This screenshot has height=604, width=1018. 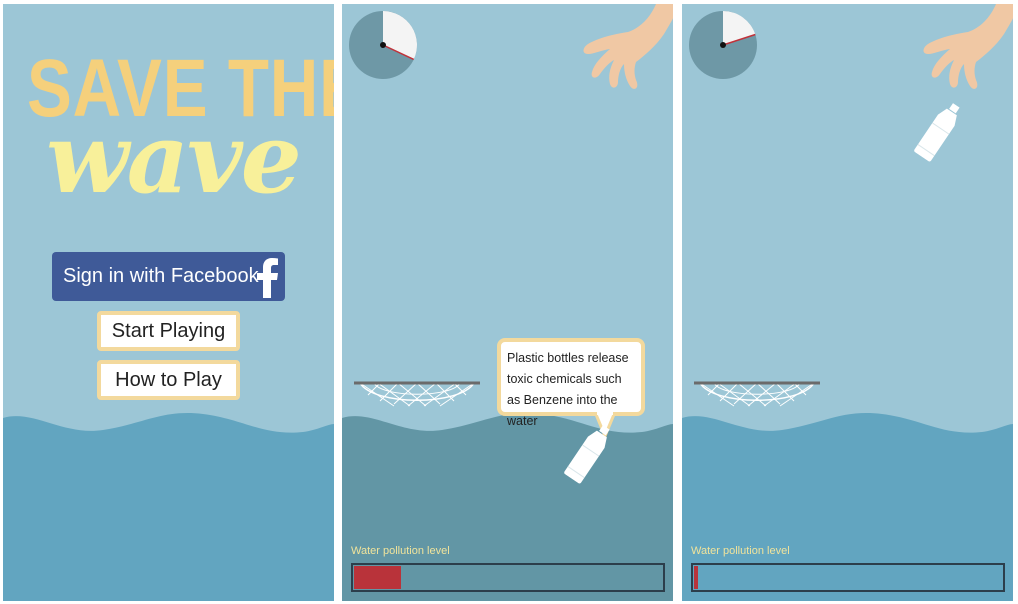 I want to click on facebook-signin-label: Sign in with Facebook, so click(x=161, y=276).